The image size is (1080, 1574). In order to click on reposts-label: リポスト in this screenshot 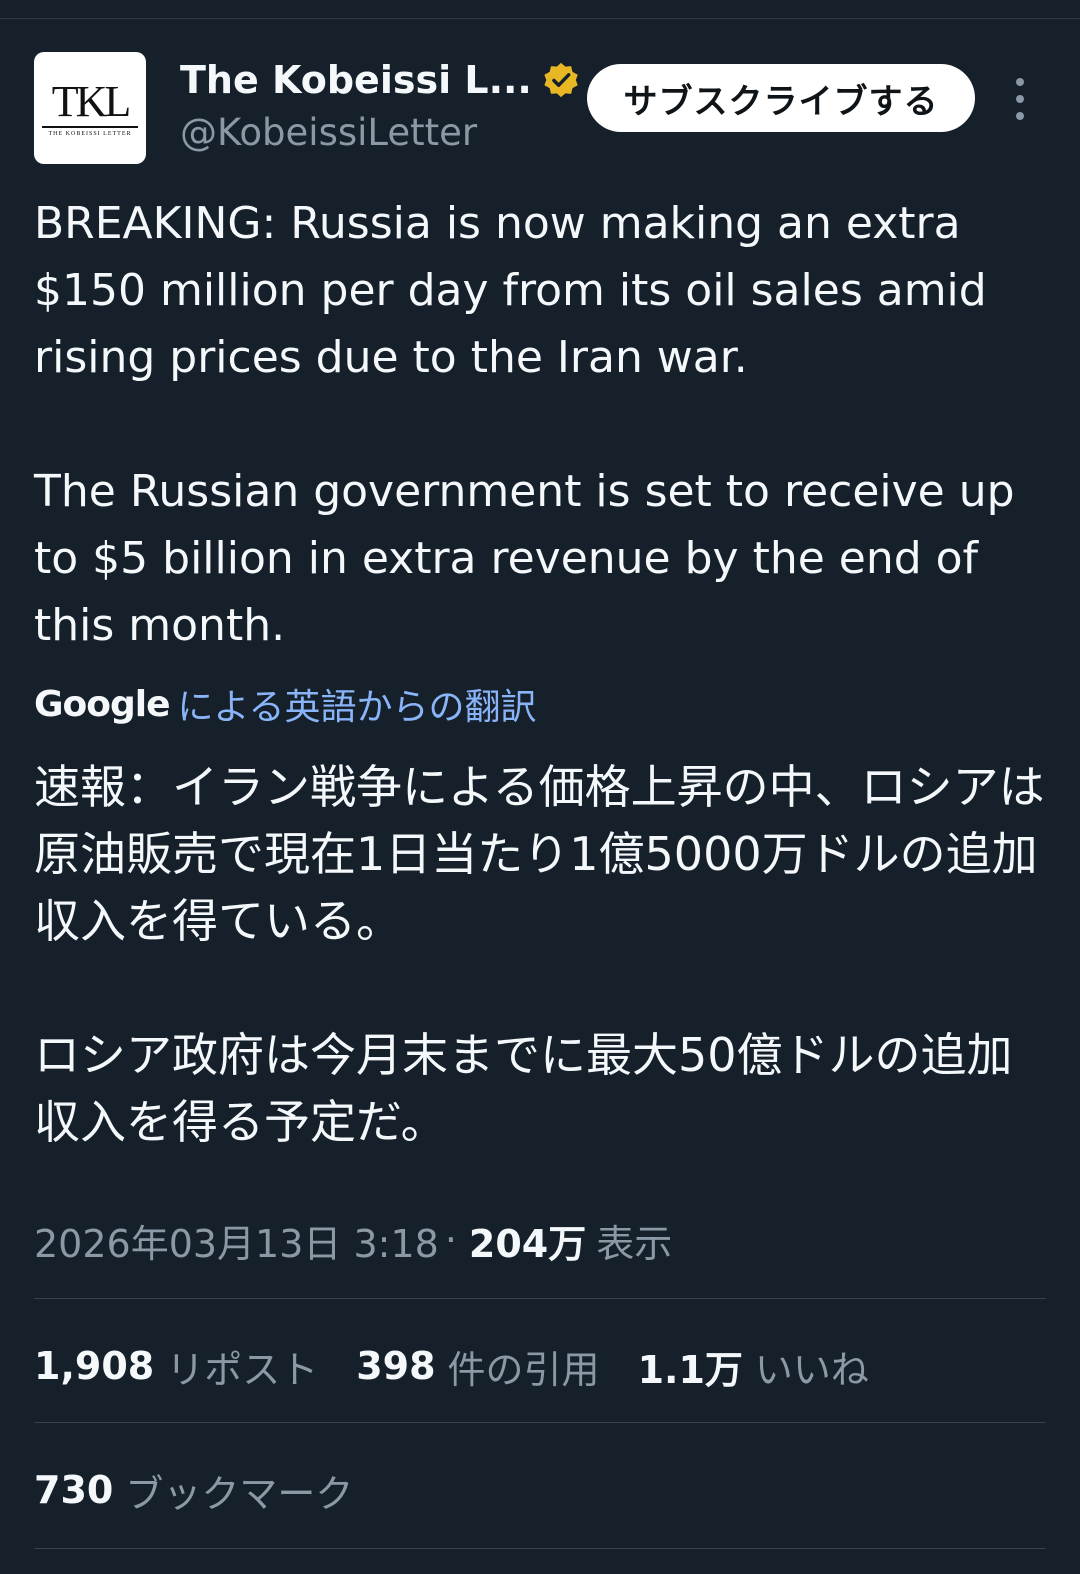, I will do `click(242, 1369)`.